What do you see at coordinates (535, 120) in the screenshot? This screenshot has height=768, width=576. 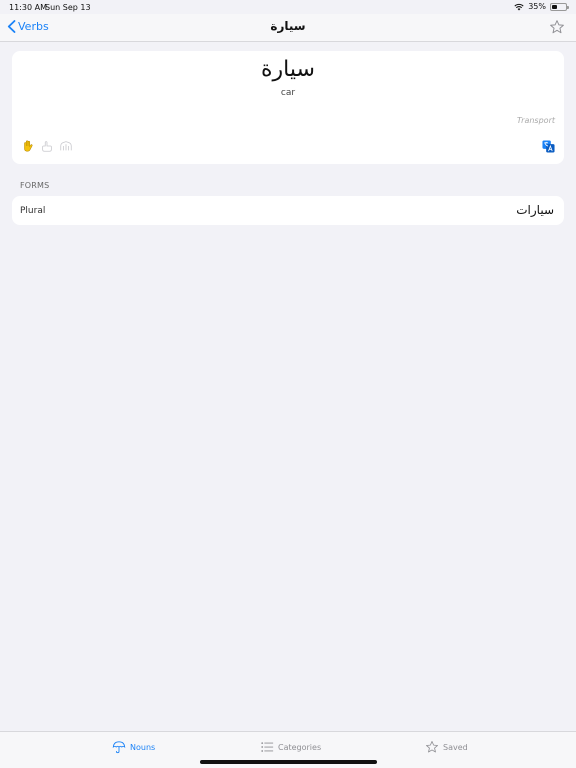 I see `word-category: Transport` at bounding box center [535, 120].